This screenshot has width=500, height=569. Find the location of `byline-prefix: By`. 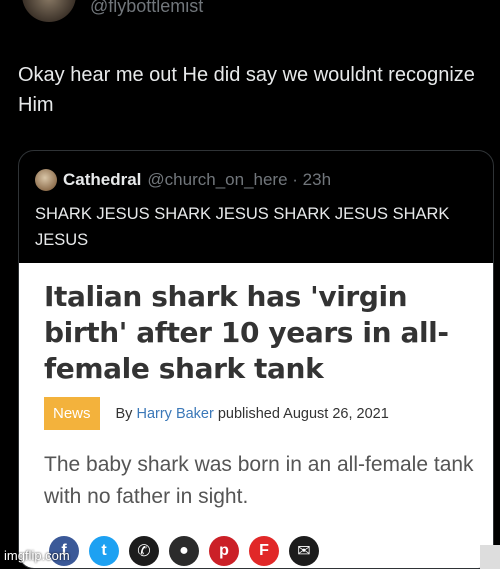

byline-prefix: By is located at coordinates (124, 413).